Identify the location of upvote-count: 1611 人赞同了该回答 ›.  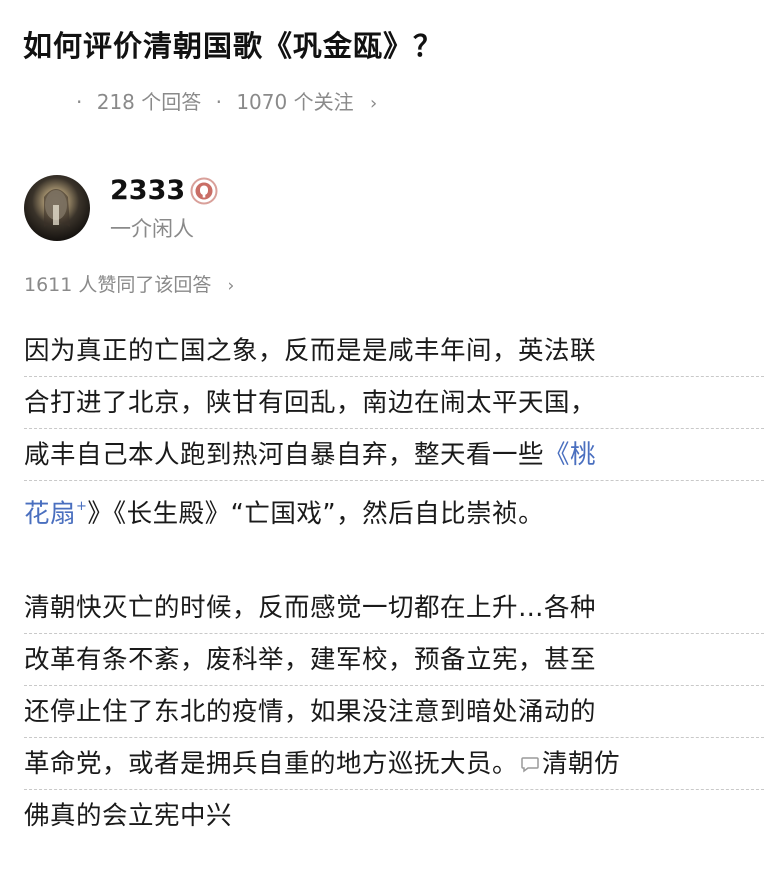
(129, 285).